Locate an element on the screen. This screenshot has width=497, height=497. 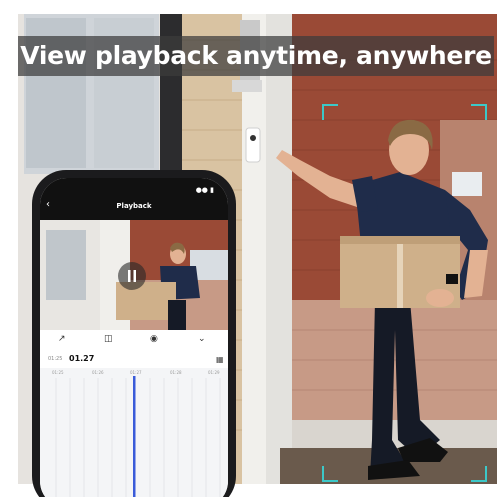
playback-video is located at coordinates (134, 275).